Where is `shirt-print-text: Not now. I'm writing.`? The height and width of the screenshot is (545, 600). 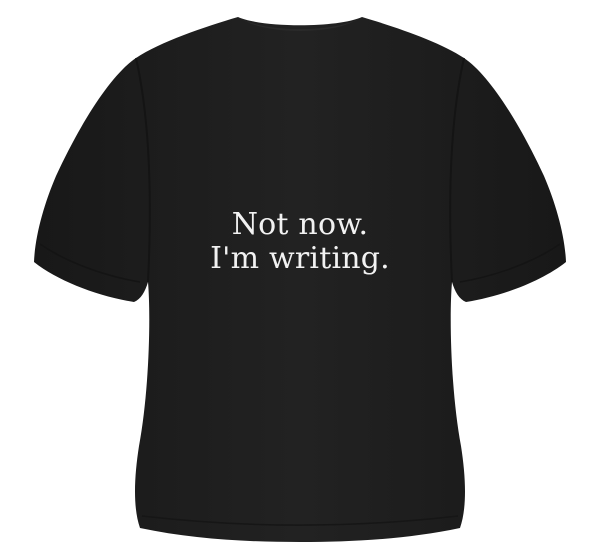
shirt-print-text: Not now. I'm writing. is located at coordinates (300, 242).